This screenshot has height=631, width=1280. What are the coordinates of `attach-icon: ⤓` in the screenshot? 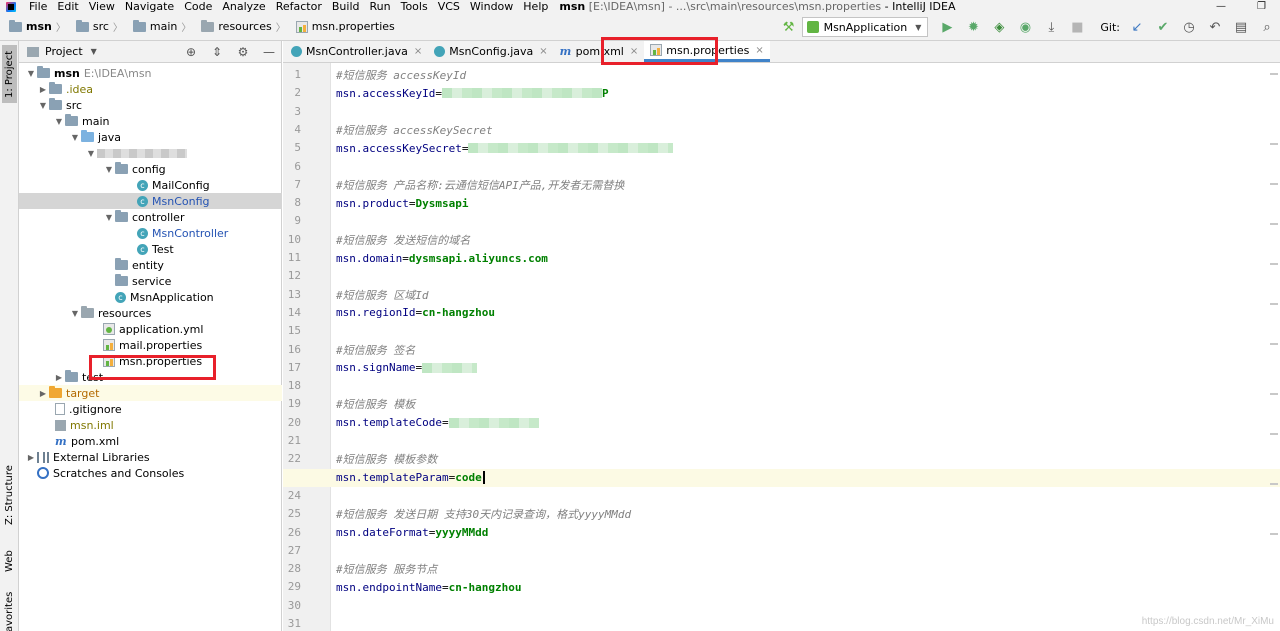 It's located at (1051, 27).